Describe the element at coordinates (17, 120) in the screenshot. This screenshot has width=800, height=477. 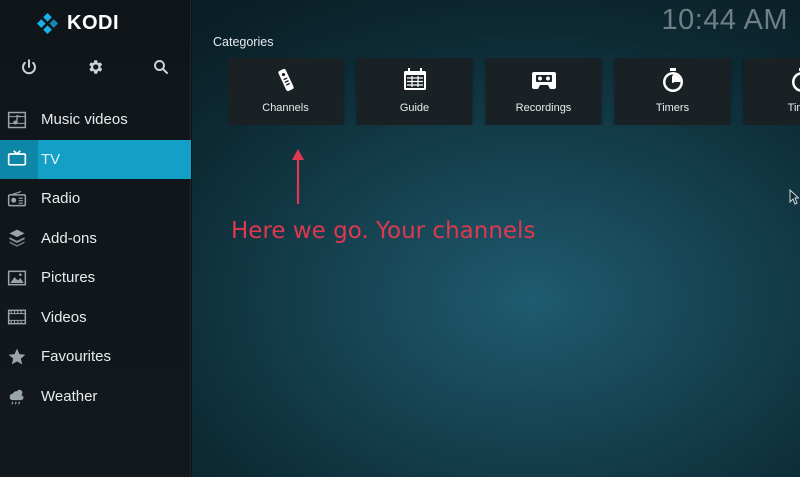
I see `music-video-icon` at that location.